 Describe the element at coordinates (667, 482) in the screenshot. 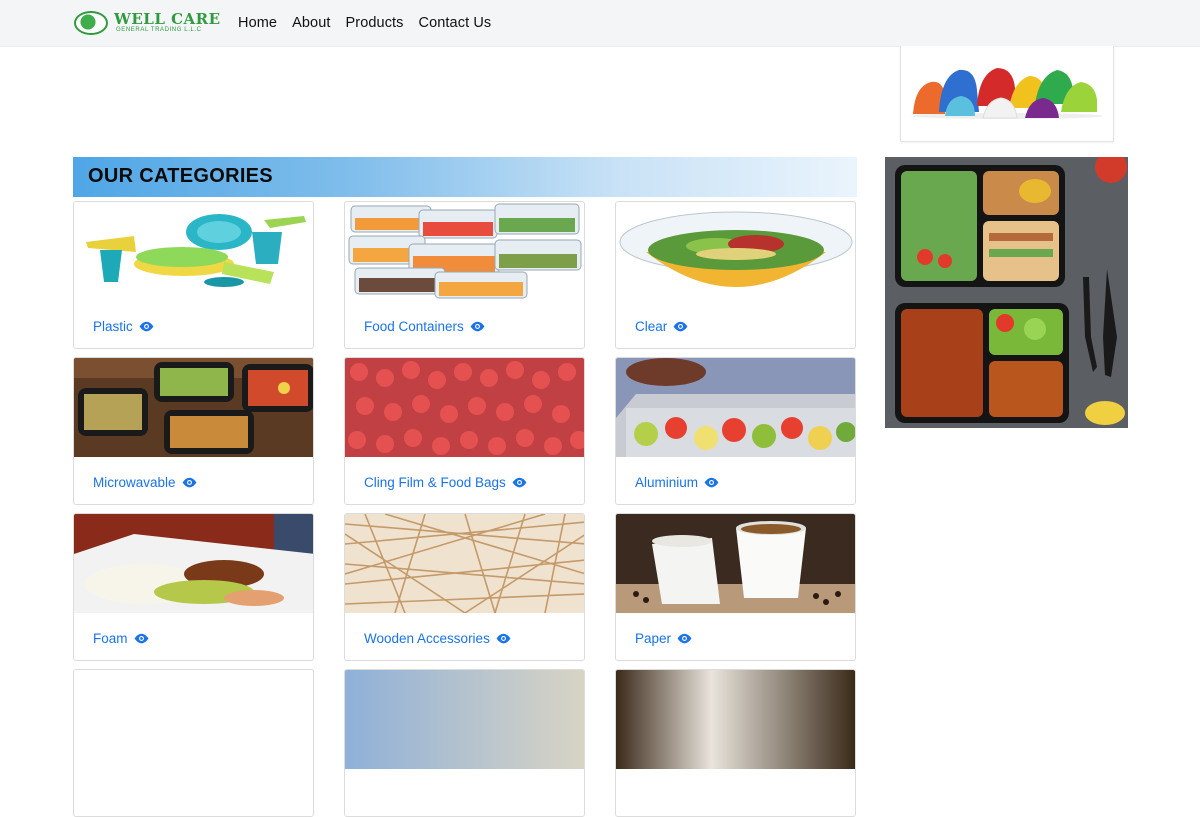

I see `category-label: Aluminium` at that location.